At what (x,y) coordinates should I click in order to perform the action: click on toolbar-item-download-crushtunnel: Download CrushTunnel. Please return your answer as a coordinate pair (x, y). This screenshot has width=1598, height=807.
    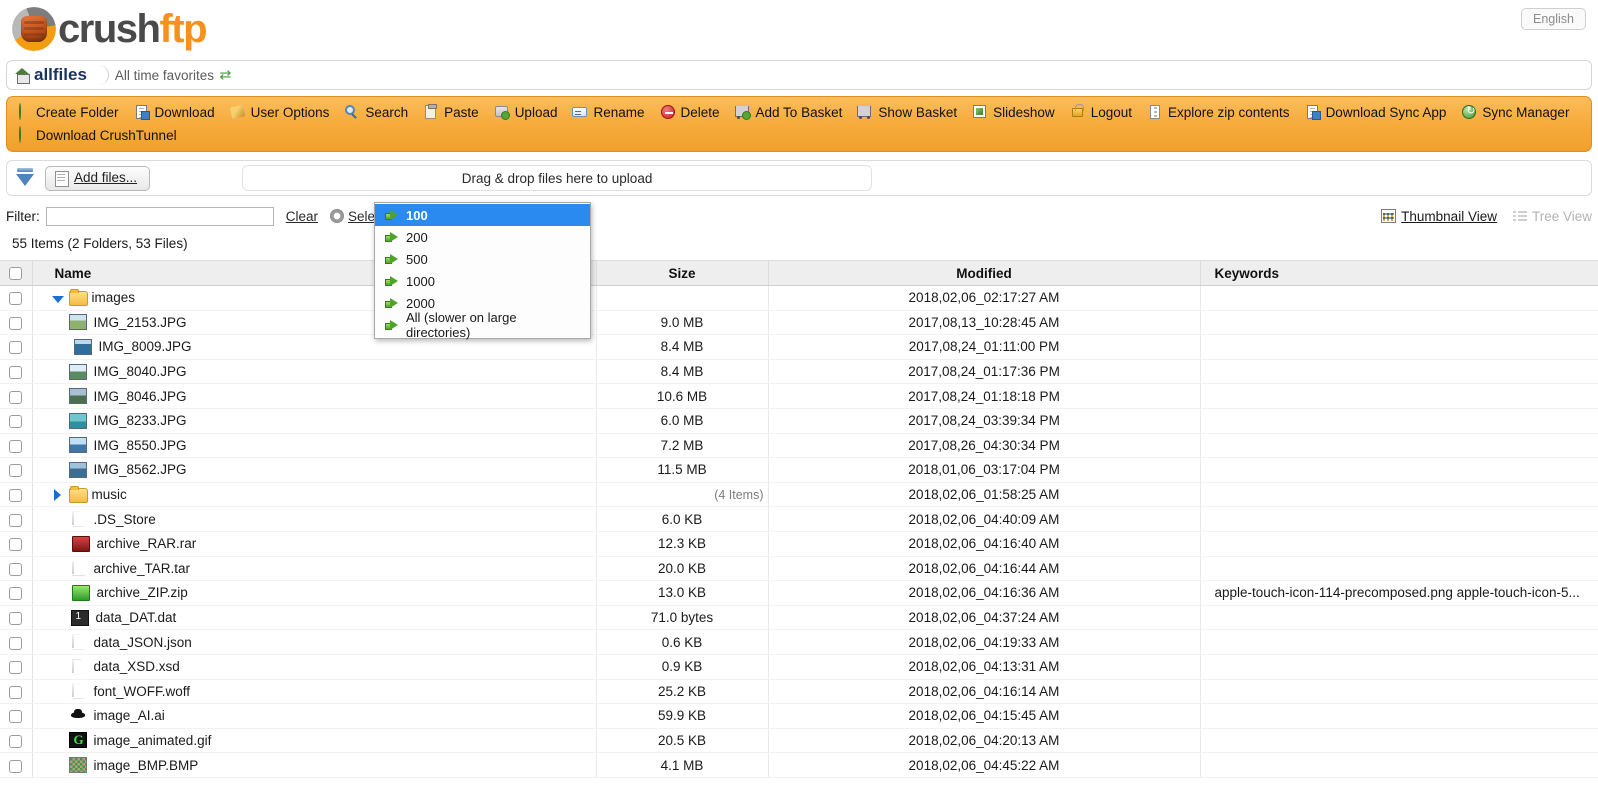
    Looking at the image, I should click on (799, 135).